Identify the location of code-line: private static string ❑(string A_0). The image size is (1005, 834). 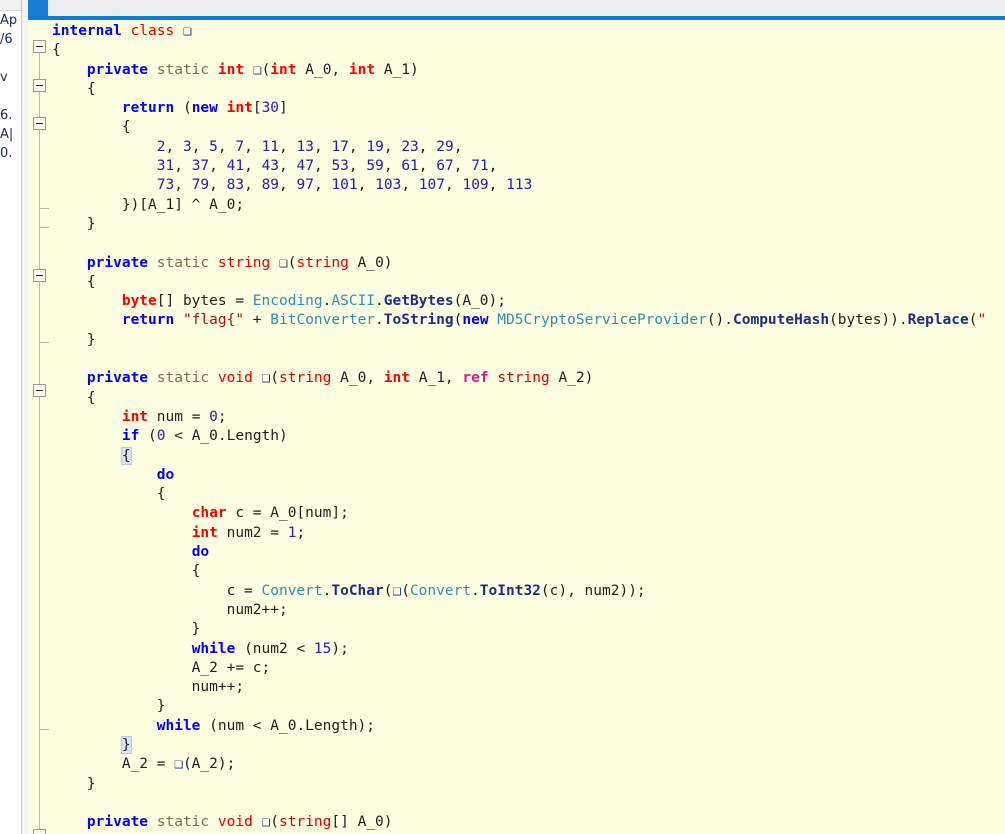
(528, 263).